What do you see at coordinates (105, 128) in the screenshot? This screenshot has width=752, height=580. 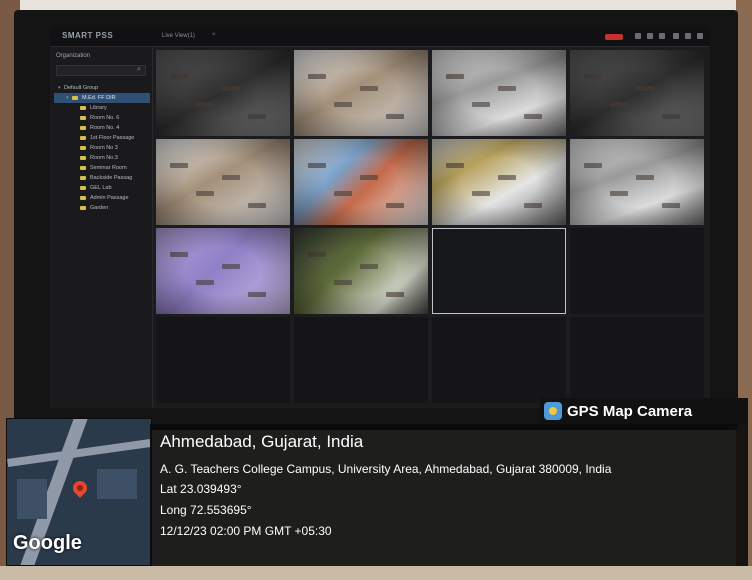 I see `tree-item-label: Room No. 4` at bounding box center [105, 128].